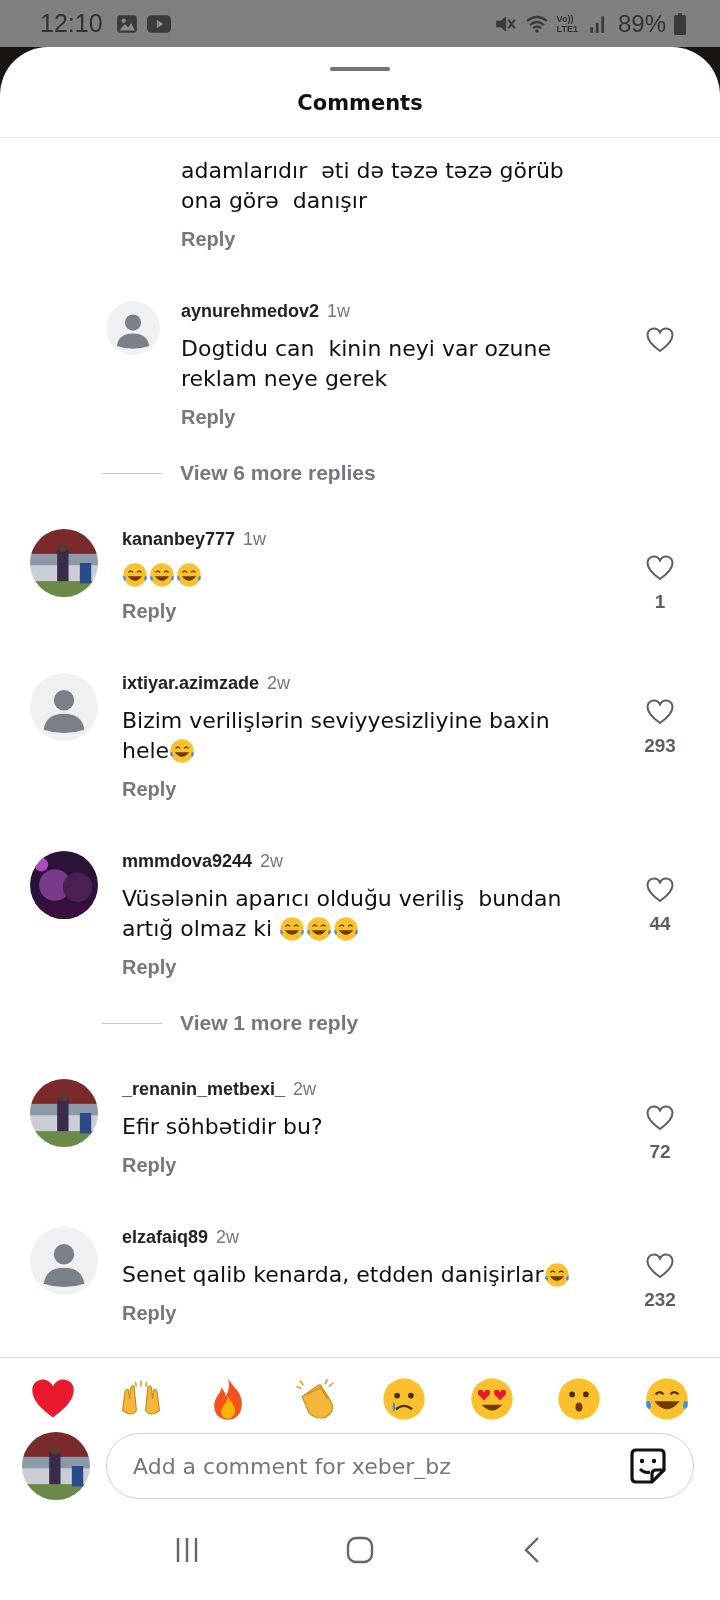 The width and height of the screenshot is (720, 1600). What do you see at coordinates (269, 1023) in the screenshot?
I see `view-replies-link: View 1 more reply` at bounding box center [269, 1023].